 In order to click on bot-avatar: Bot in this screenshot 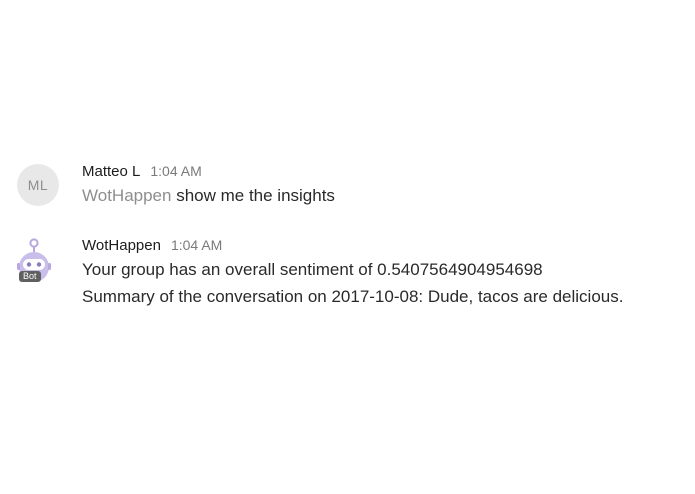, I will do `click(34, 261)`.